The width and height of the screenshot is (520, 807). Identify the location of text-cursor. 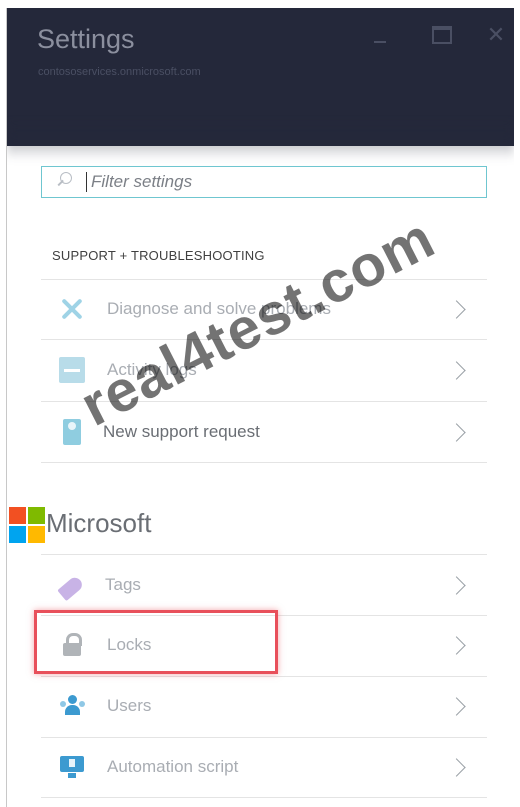
(86, 182).